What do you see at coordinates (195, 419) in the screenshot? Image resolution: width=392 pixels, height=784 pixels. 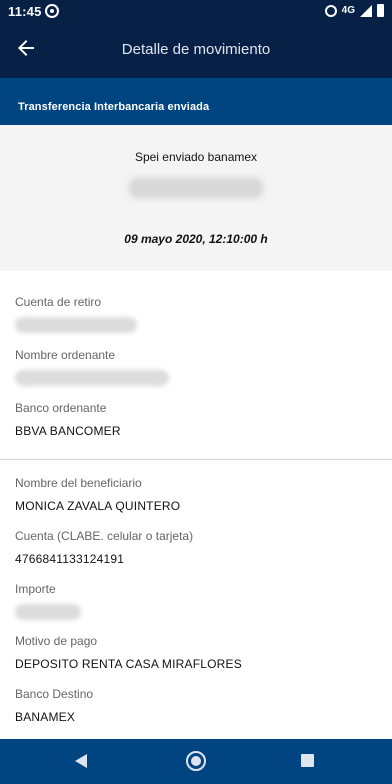 I see `ordering-bank-field: Banco ordenante BBVA BANCOMER` at bounding box center [195, 419].